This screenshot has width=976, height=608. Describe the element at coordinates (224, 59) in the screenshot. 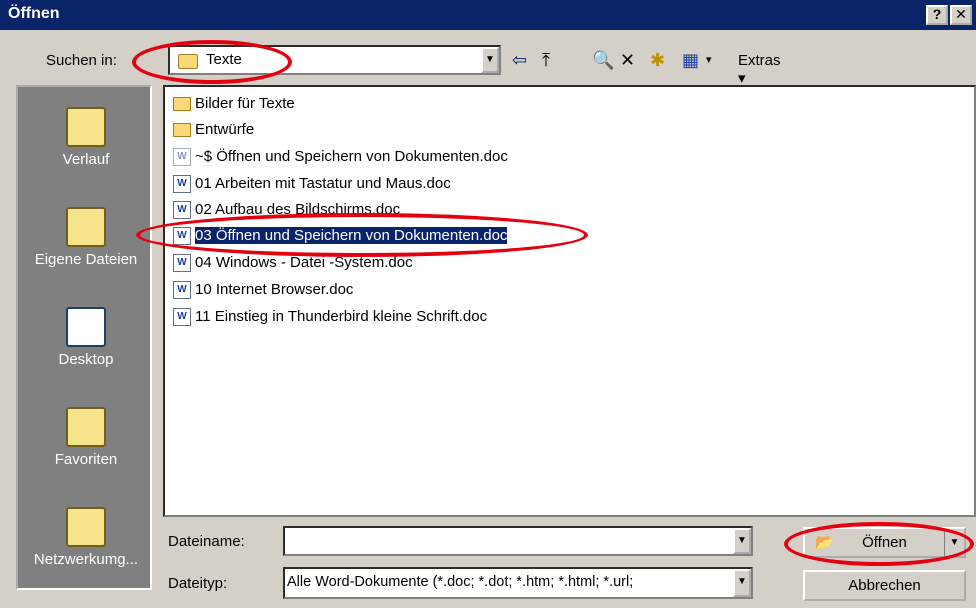

I see `lookin-value: Texte` at that location.